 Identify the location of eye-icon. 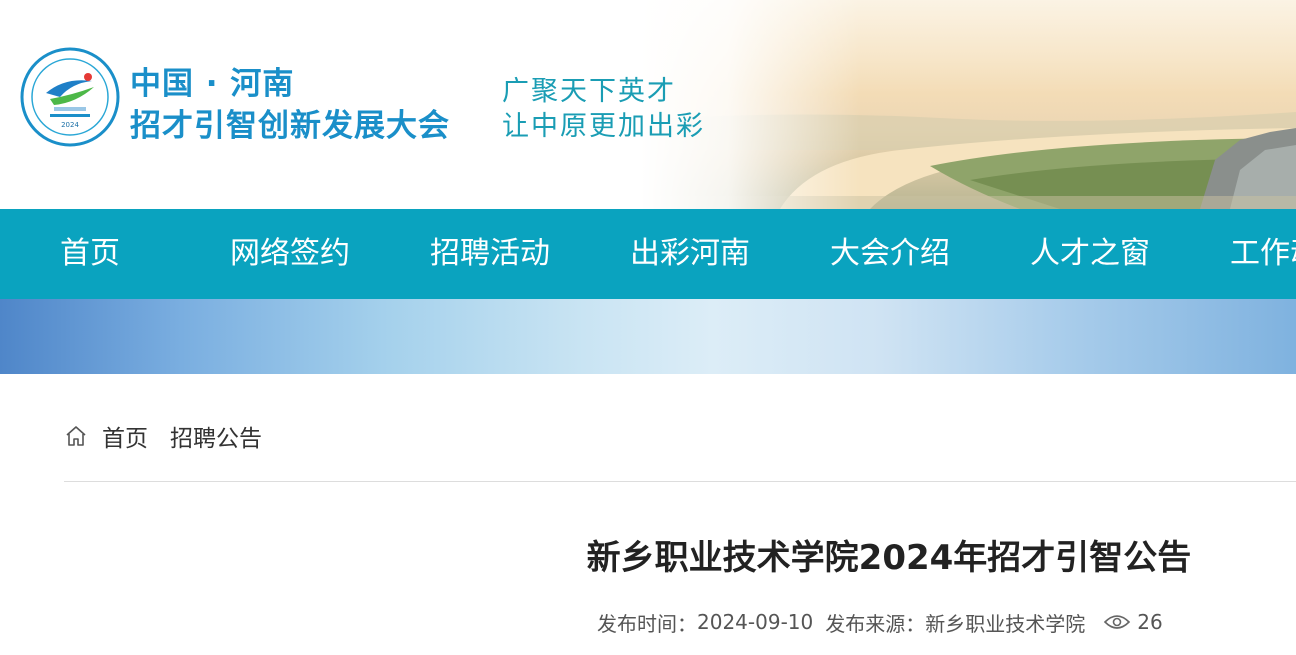
(1117, 622).